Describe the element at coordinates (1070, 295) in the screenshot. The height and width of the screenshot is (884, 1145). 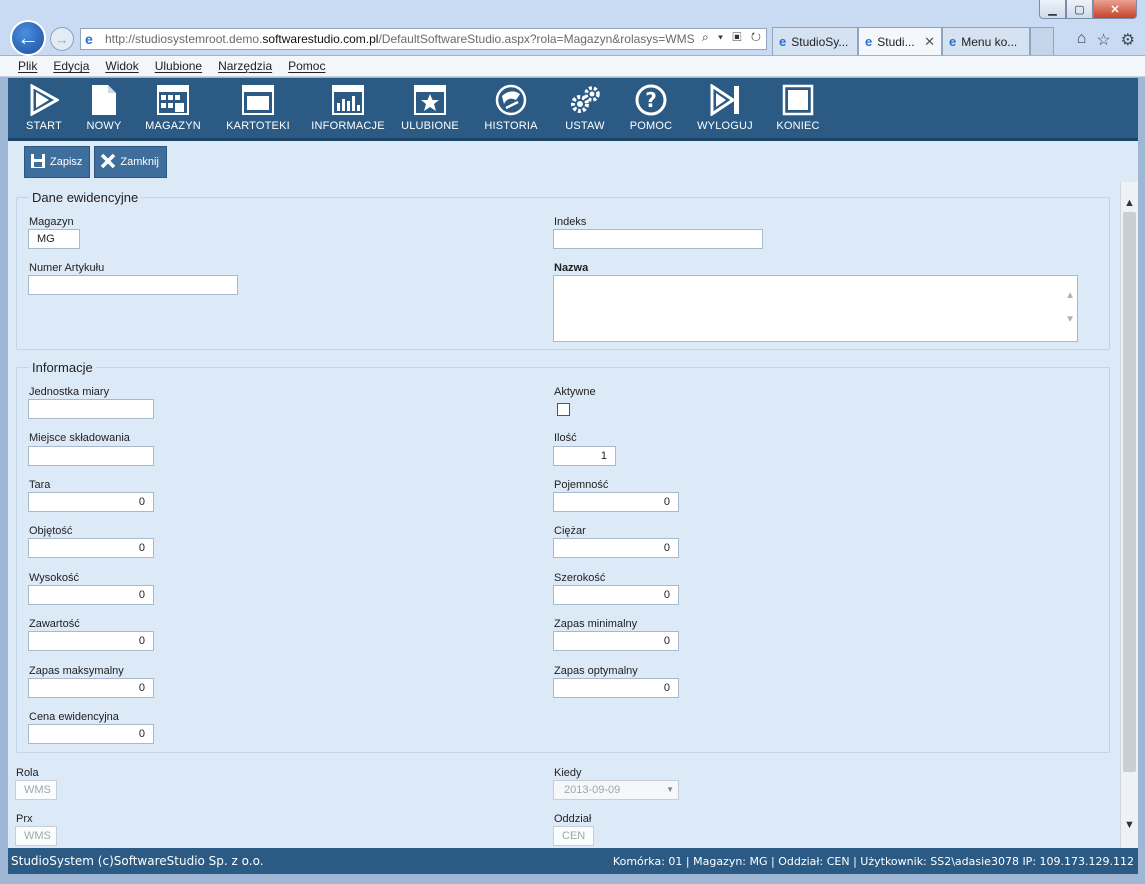
I see `scroll-up-icon: ▲` at that location.